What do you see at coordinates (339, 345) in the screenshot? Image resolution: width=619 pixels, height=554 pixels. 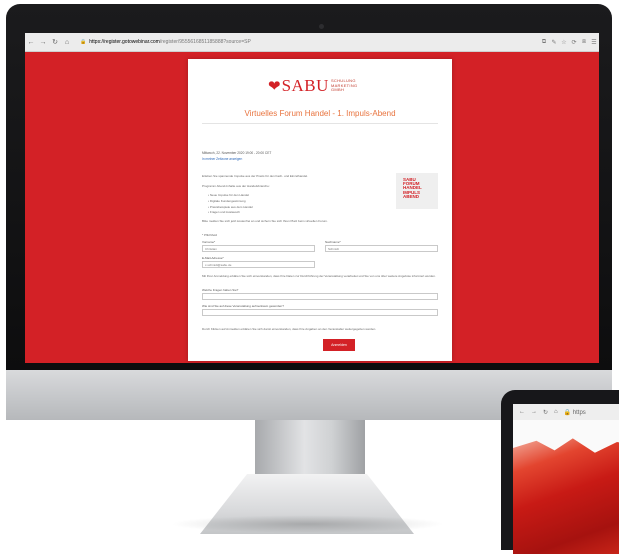 I see `submit-button: Anmelden` at bounding box center [339, 345].